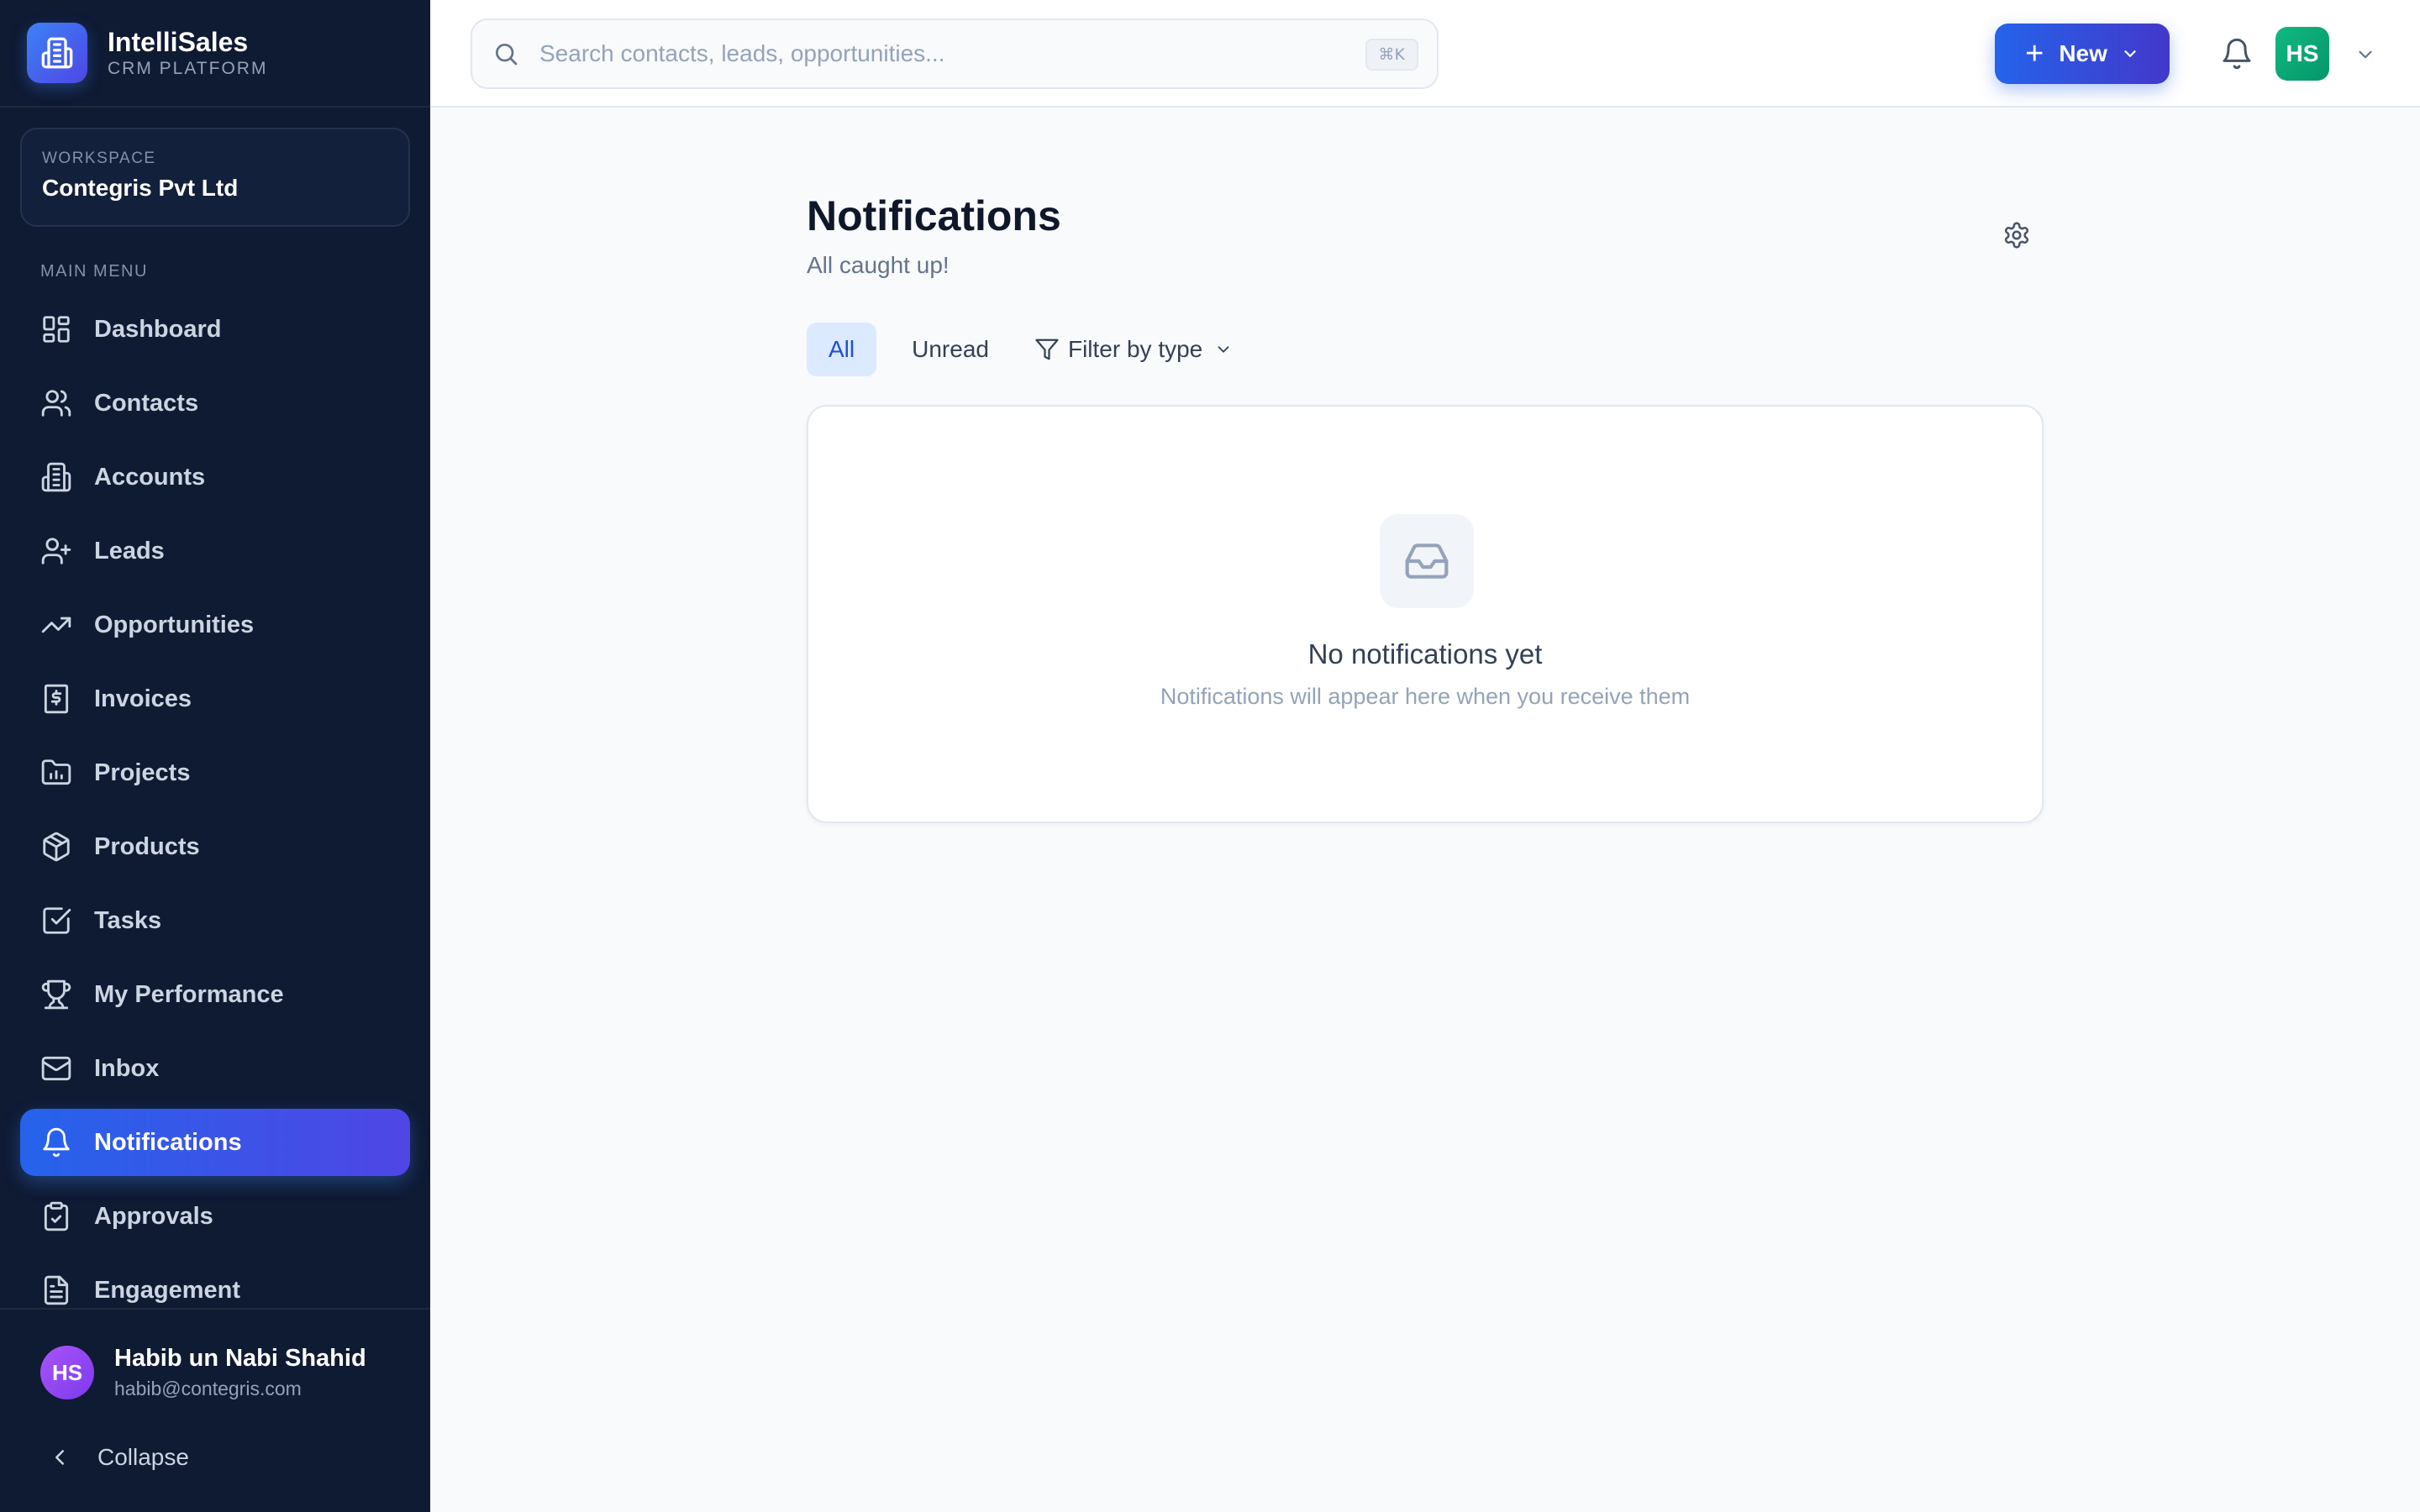 This screenshot has width=2420, height=1512. What do you see at coordinates (215, 698) in the screenshot?
I see `sidebar-item-invoices: Invoices` at bounding box center [215, 698].